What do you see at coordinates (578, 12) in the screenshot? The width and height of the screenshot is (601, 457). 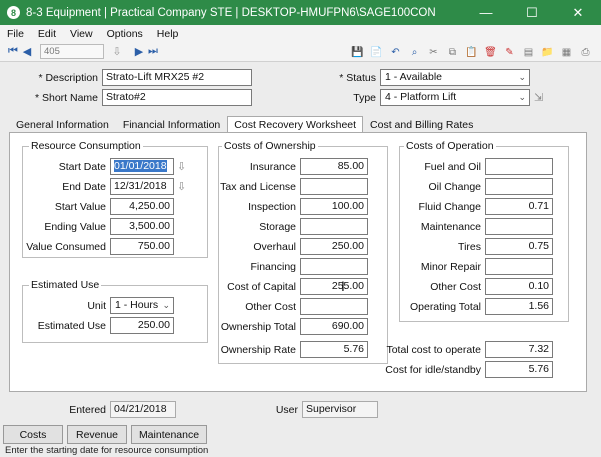 I see `close-button: ✕` at bounding box center [578, 12].